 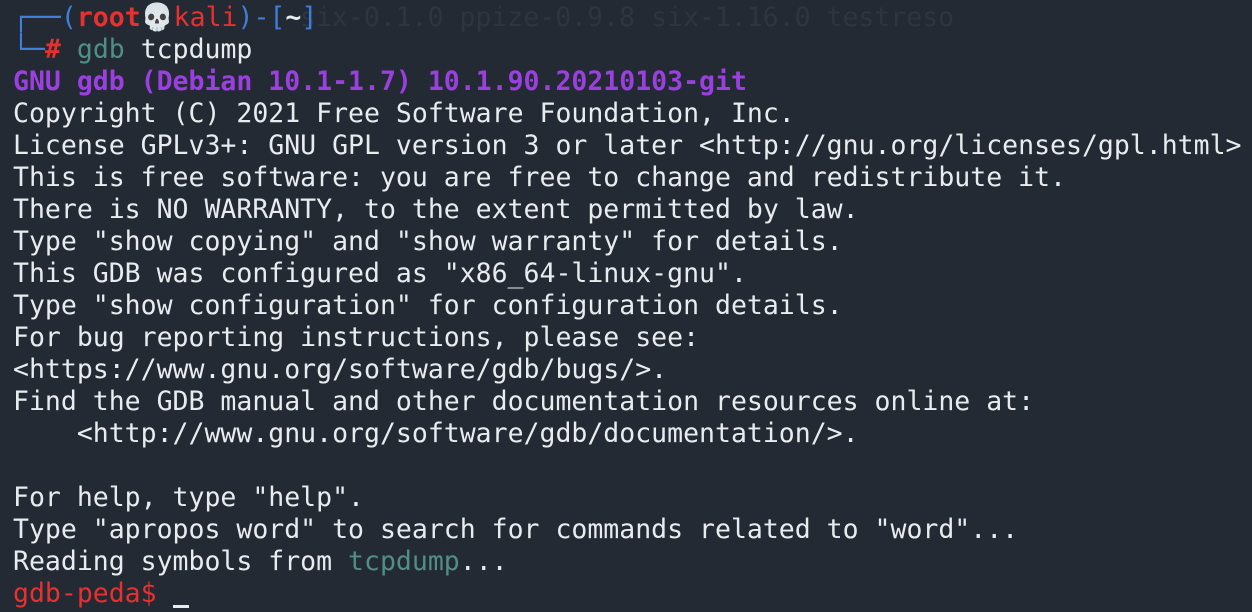 I want to click on output-line: For help, type "help"., so click(x=188, y=497).